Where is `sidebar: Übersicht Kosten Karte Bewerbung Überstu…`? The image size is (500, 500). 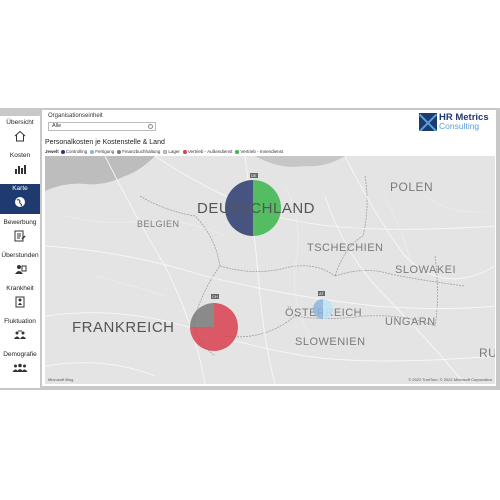 sidebar: Übersicht Kosten Karte Bewerbung Überstu… is located at coordinates (20, 252).